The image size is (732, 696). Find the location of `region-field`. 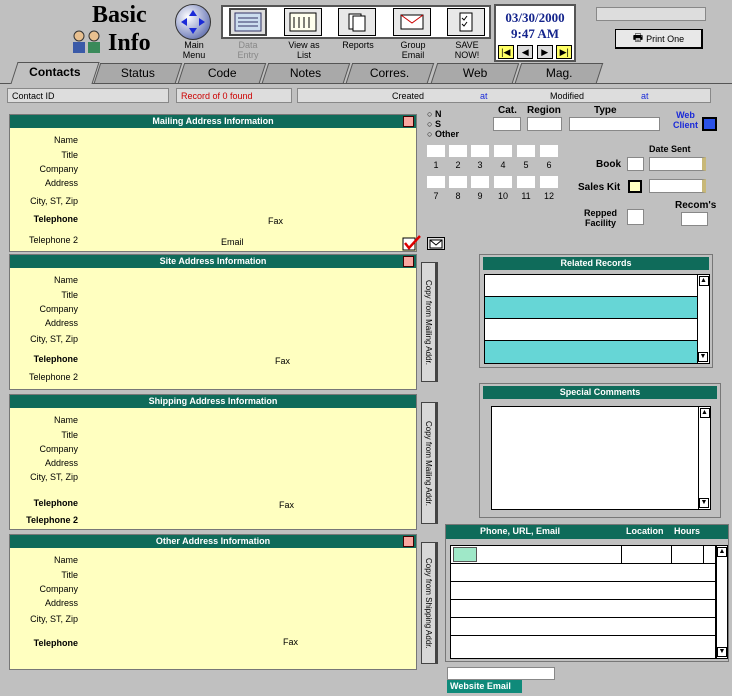

region-field is located at coordinates (544, 124).